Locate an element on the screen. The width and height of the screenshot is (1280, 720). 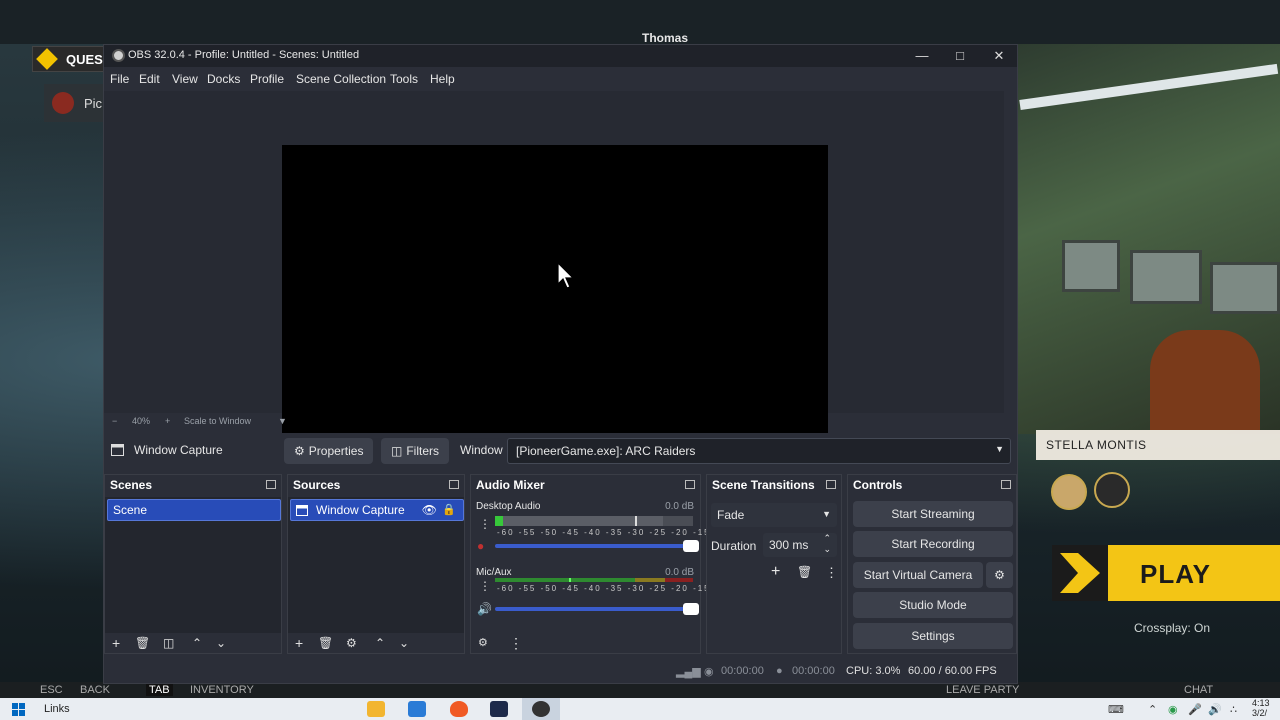
crossplay-status: Crossplay: On is located at coordinates (1172, 628).